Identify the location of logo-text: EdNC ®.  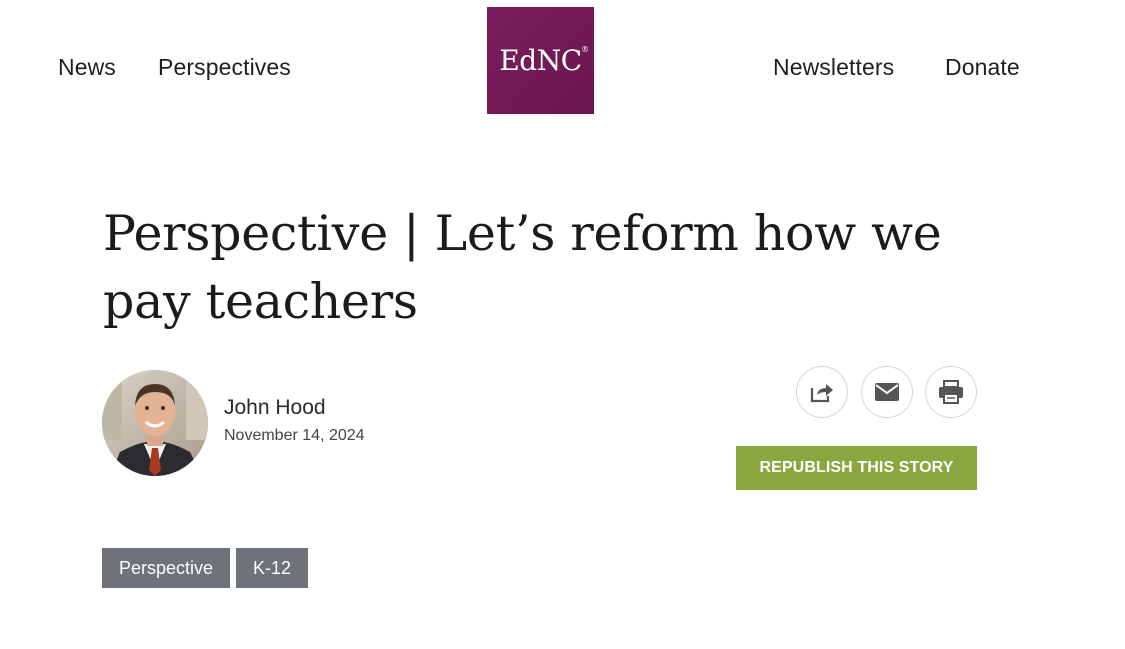
(544, 60).